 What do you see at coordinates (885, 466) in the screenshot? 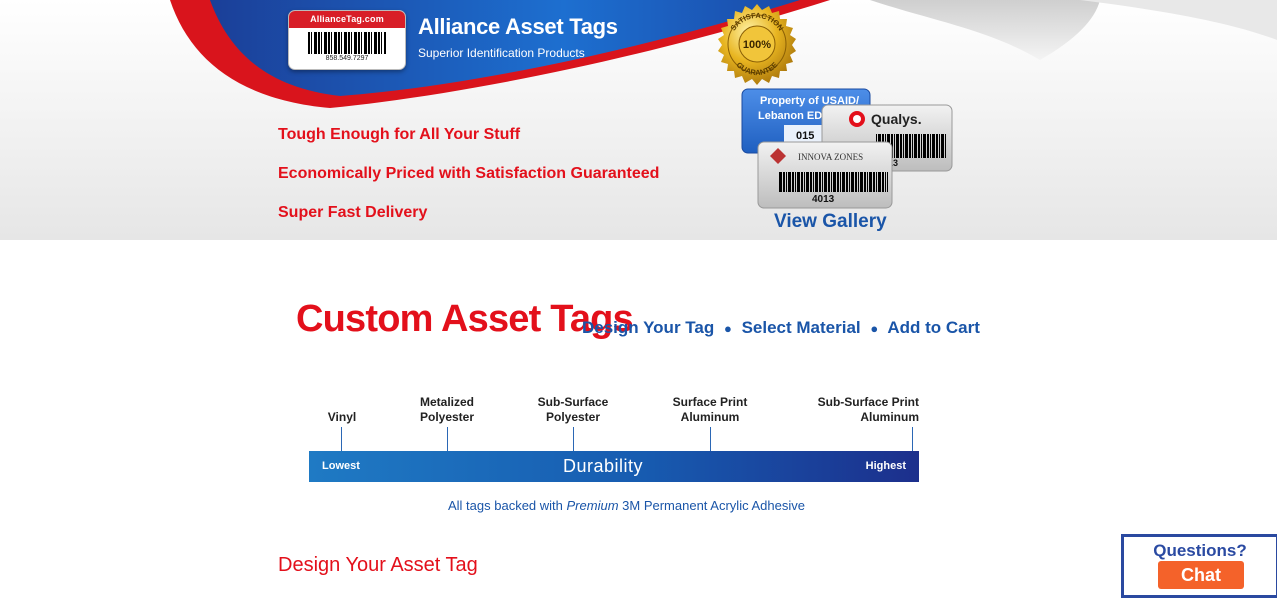
I see `durability-high-label: Highest` at bounding box center [885, 466].